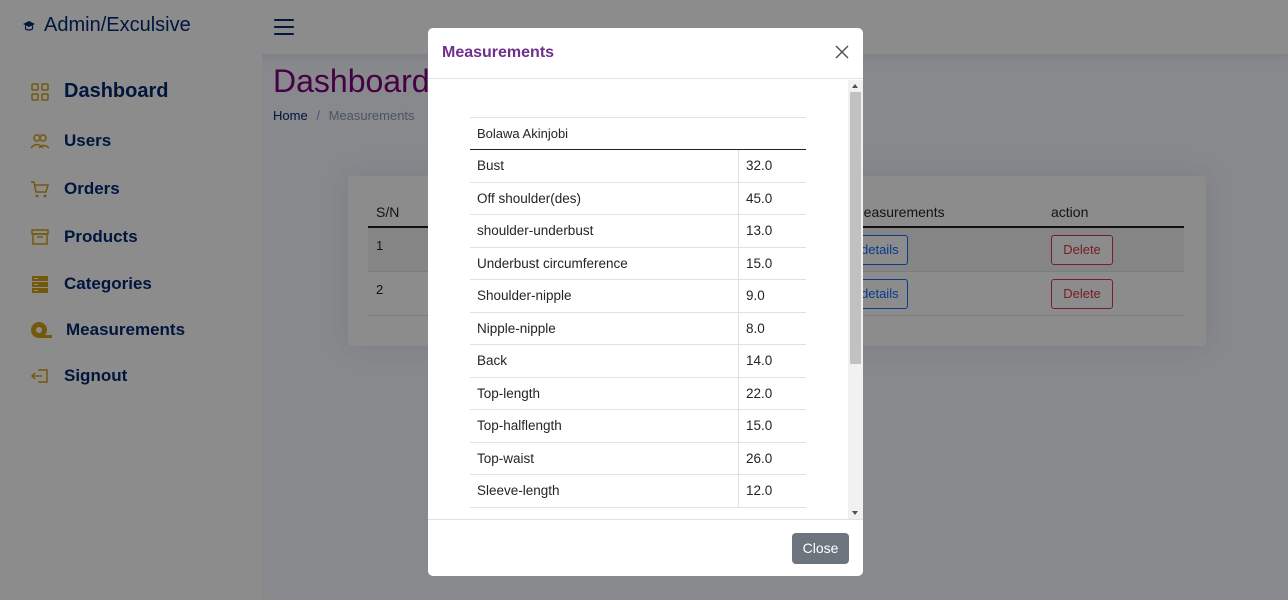 This screenshot has width=1288, height=600. I want to click on measurement-label: Underbust circumference, so click(604, 263).